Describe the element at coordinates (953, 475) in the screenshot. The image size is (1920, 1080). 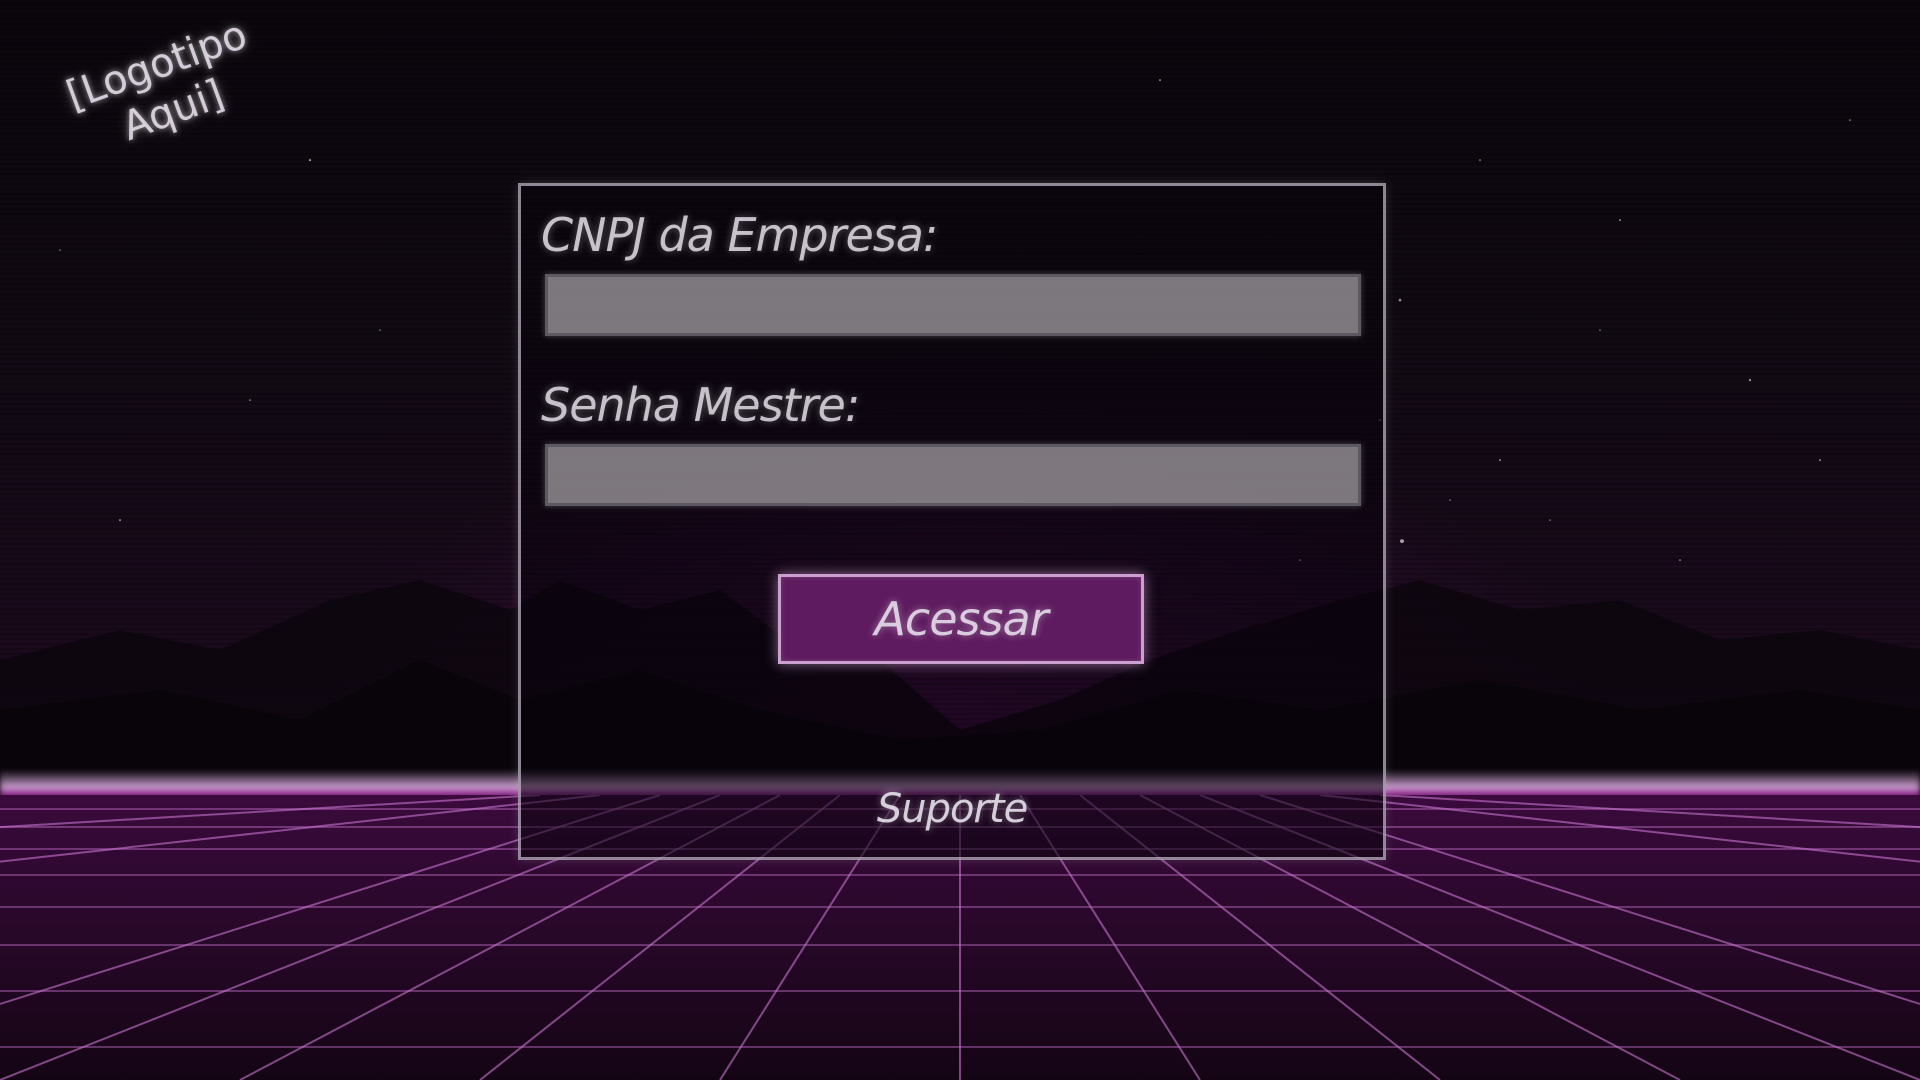
I see `password-input` at that location.